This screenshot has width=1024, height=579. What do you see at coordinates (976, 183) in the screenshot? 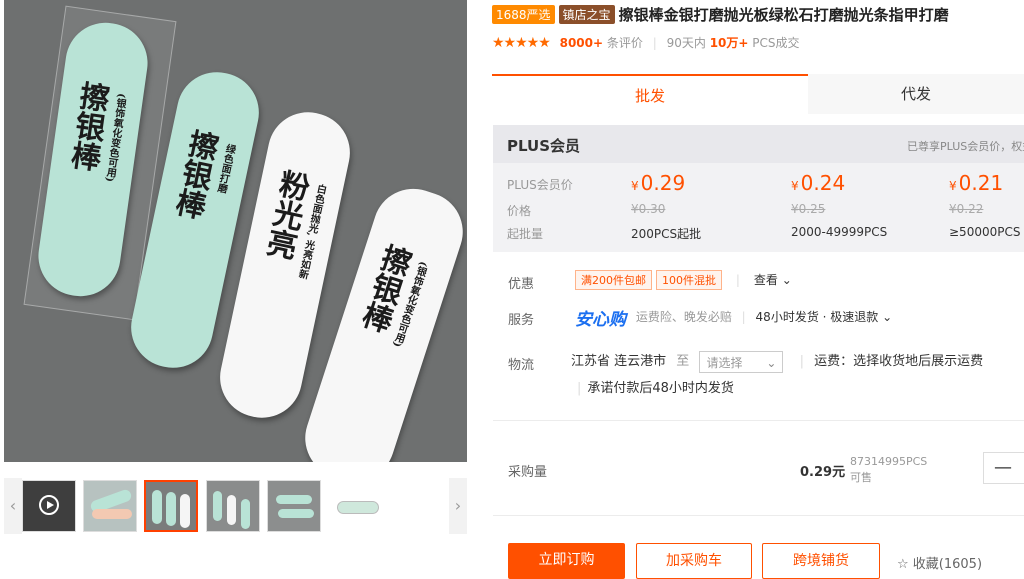
I see `member-price: ¥0.21` at bounding box center [976, 183].